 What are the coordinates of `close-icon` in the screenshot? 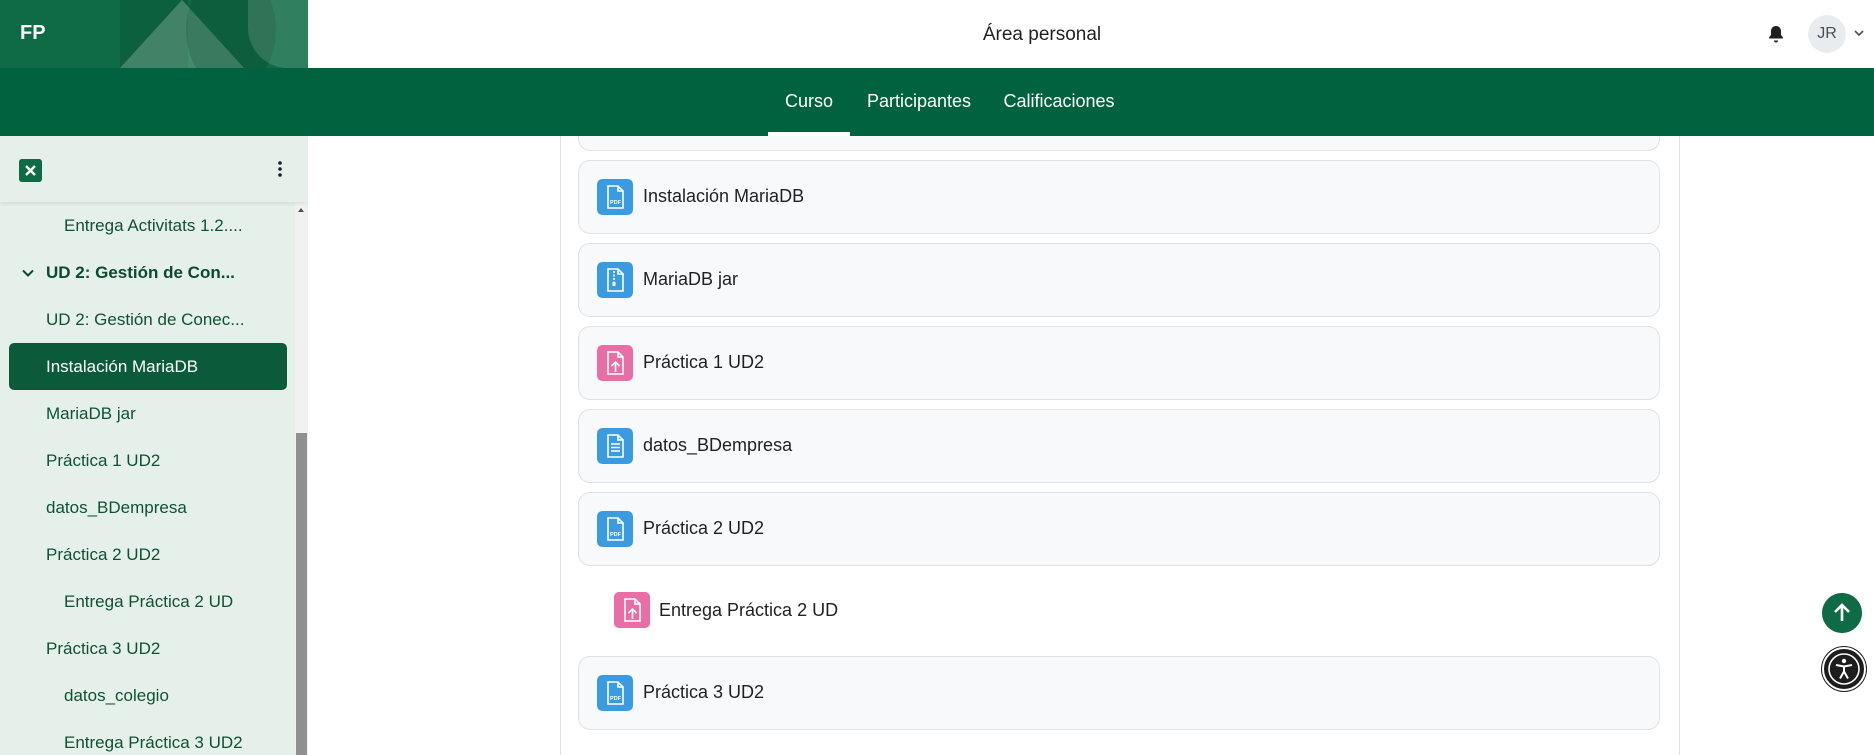 It's located at (30, 170).